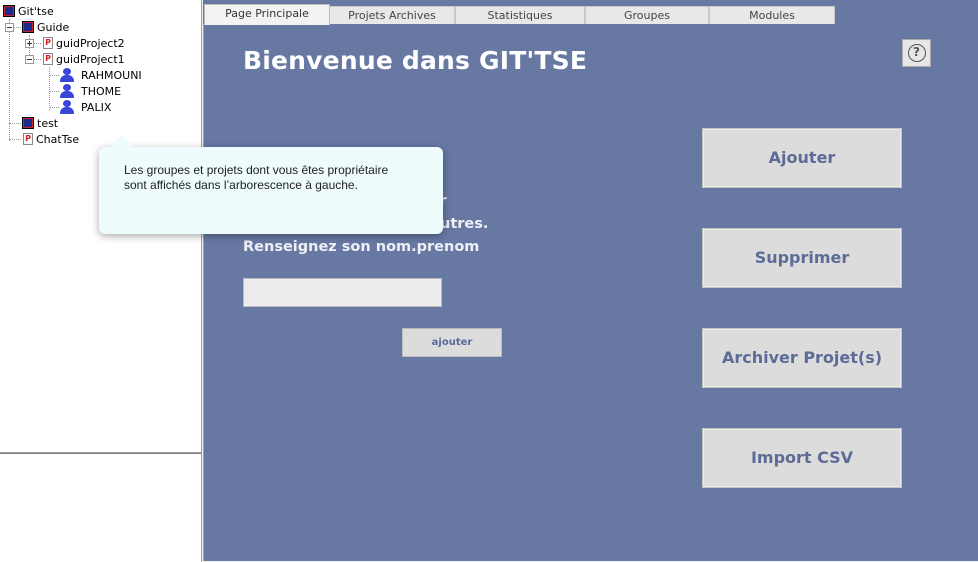 This screenshot has height=562, width=978. I want to click on name-input, so click(342, 292).